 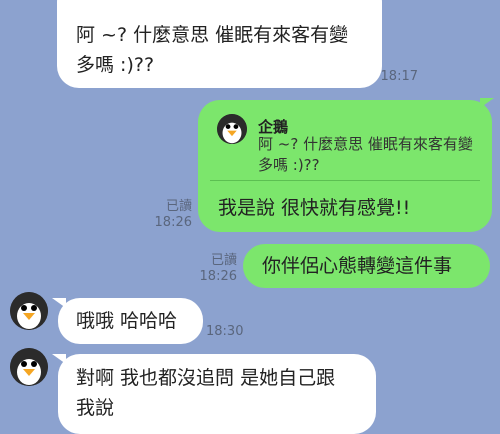 I want to click on message-text: 你伴侶心態轉變這件事, so click(x=357, y=266).